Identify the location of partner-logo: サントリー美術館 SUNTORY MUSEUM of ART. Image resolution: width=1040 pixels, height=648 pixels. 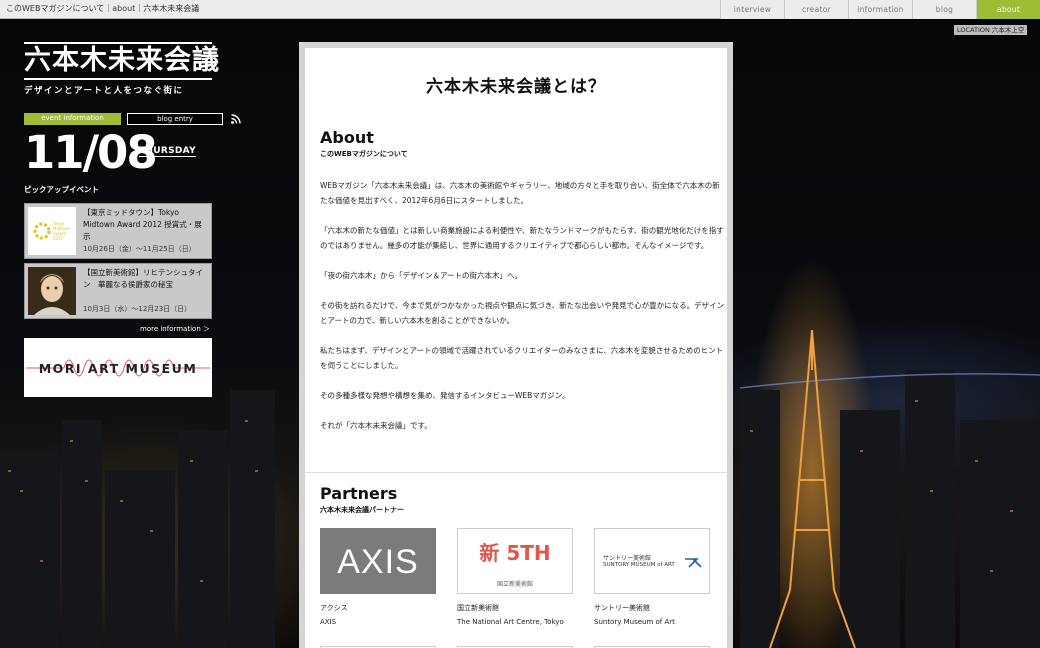
(652, 561).